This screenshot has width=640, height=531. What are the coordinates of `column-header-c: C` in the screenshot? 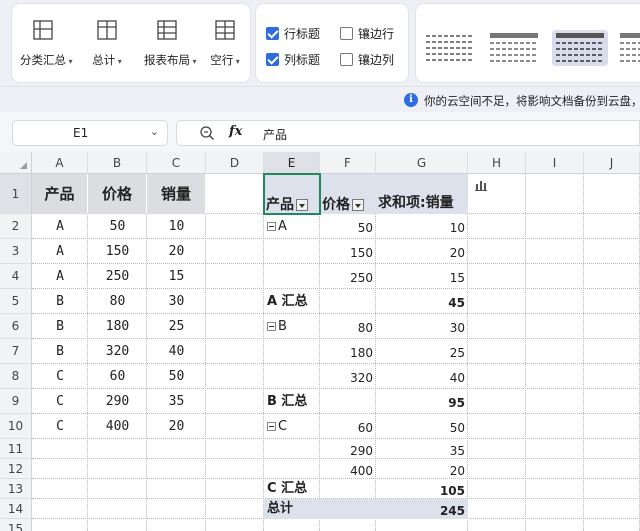 It's located at (176, 163).